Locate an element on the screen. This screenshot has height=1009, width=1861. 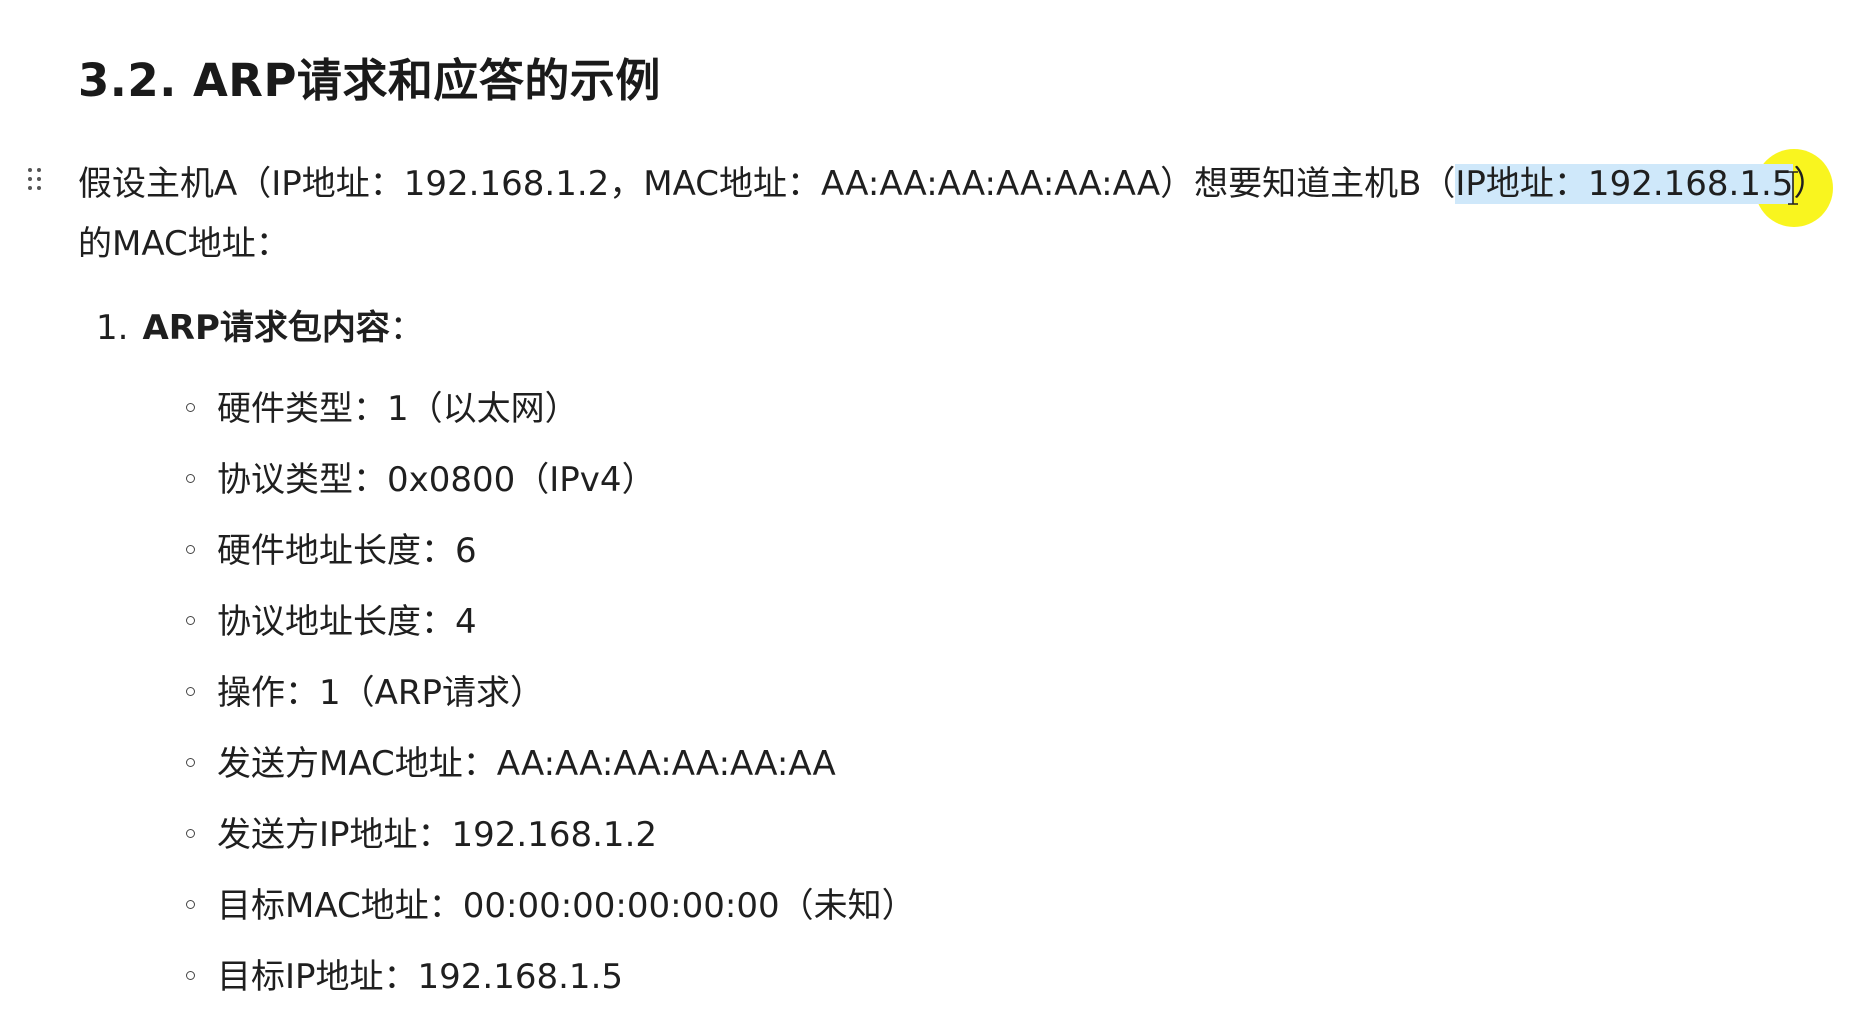
list-title-suffix: ： is located at coordinates (406, 328).